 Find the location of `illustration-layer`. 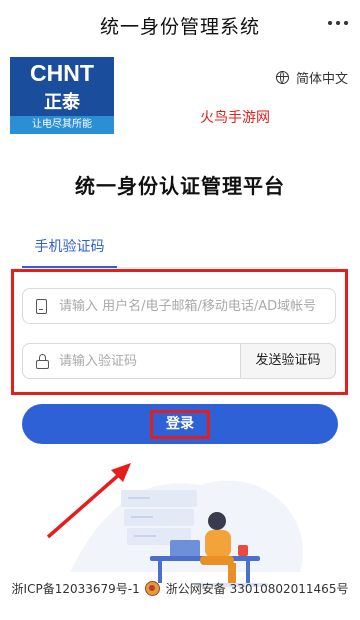

illustration-layer is located at coordinates (174, 525).